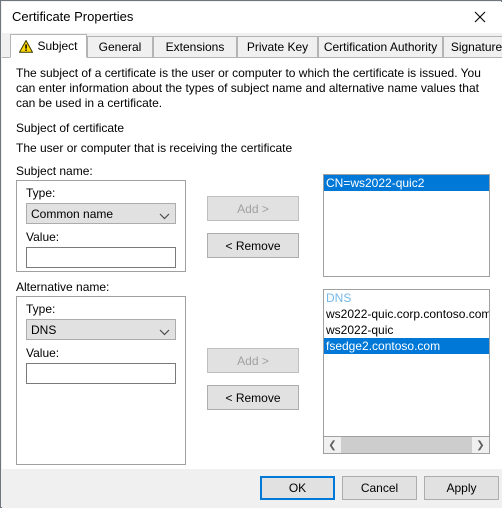  I want to click on subject-name-remove-label: < Remove, so click(253, 245).